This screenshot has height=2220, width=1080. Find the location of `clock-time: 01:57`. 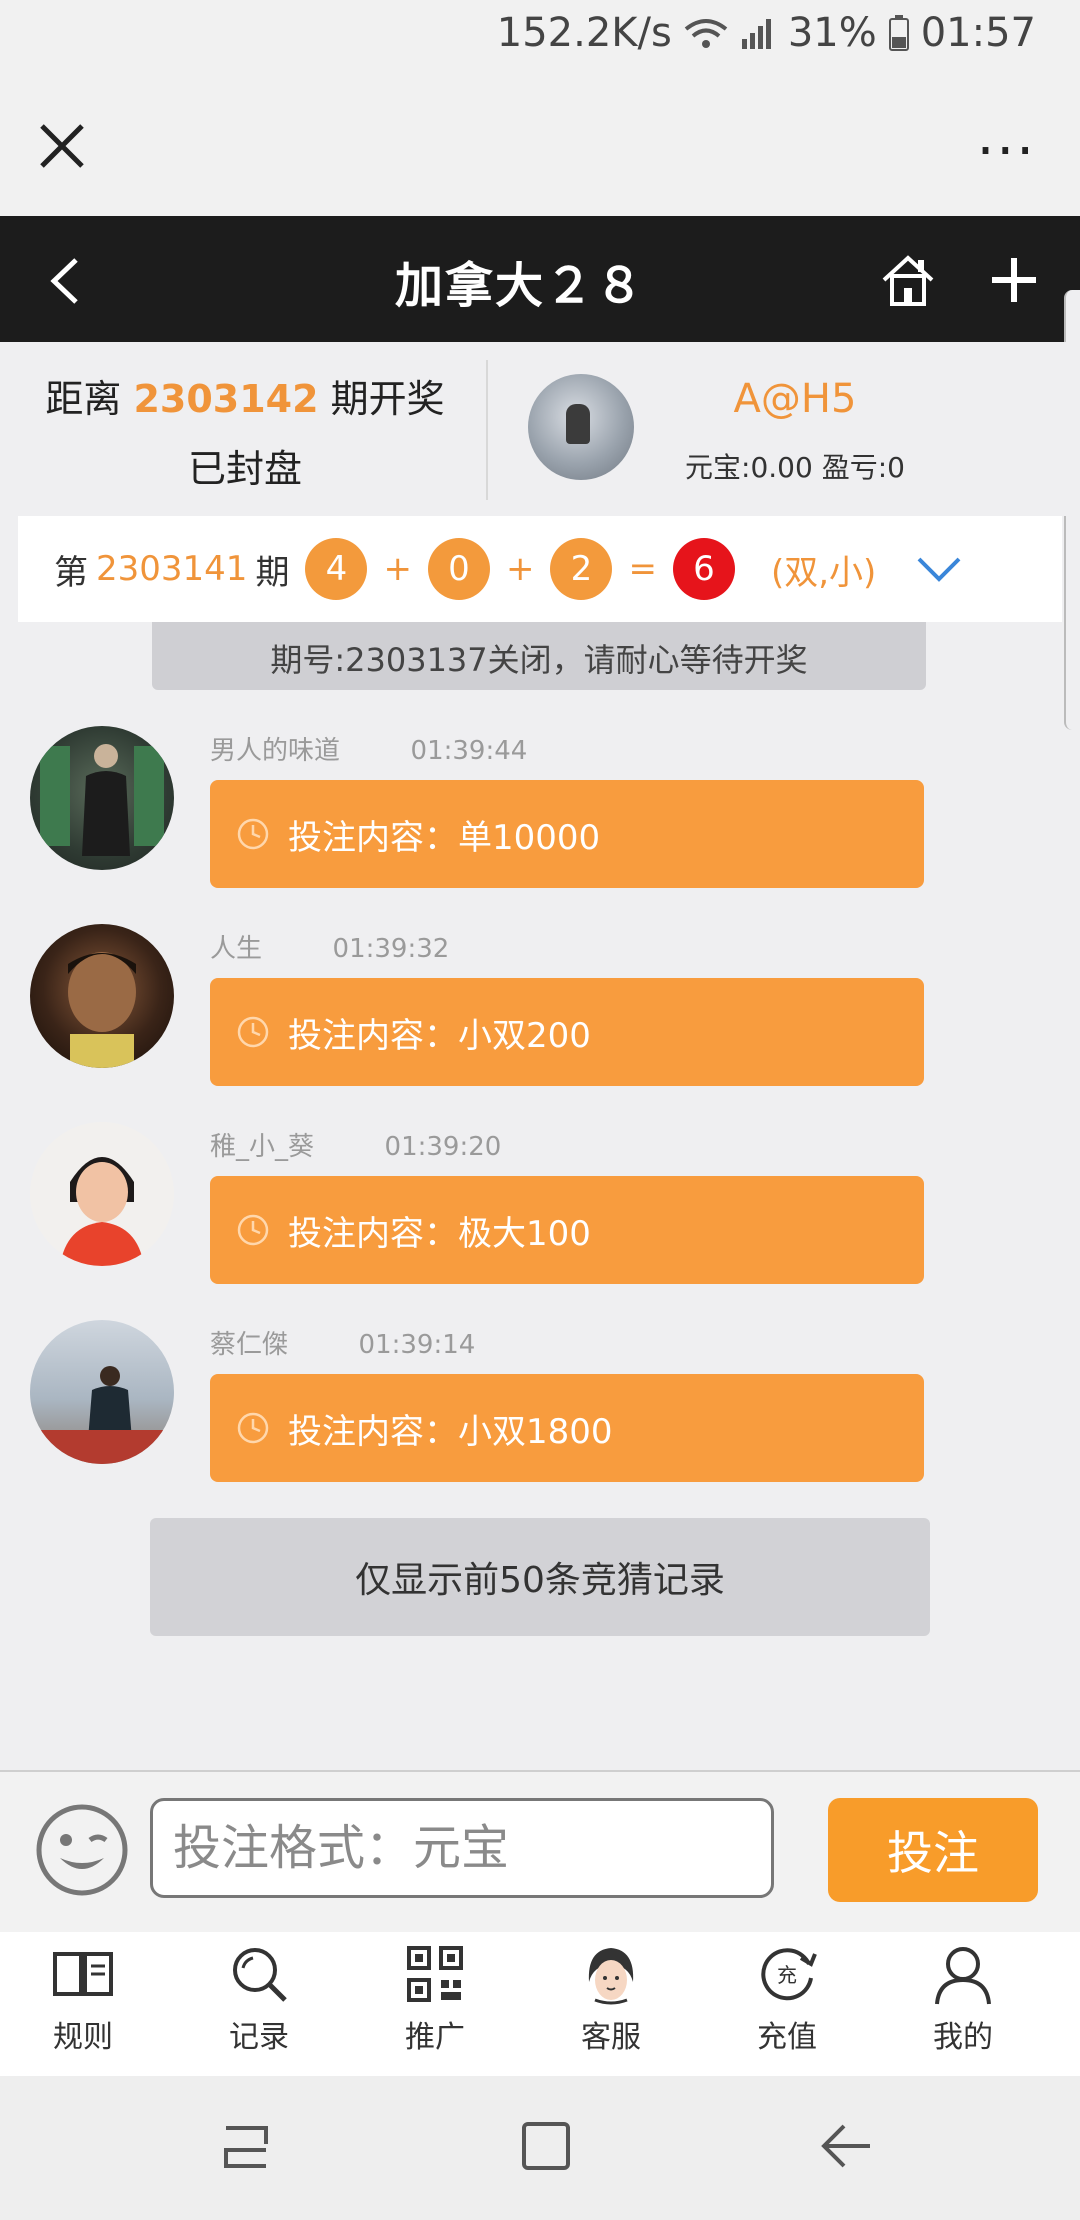

clock-time: 01:57 is located at coordinates (978, 33).